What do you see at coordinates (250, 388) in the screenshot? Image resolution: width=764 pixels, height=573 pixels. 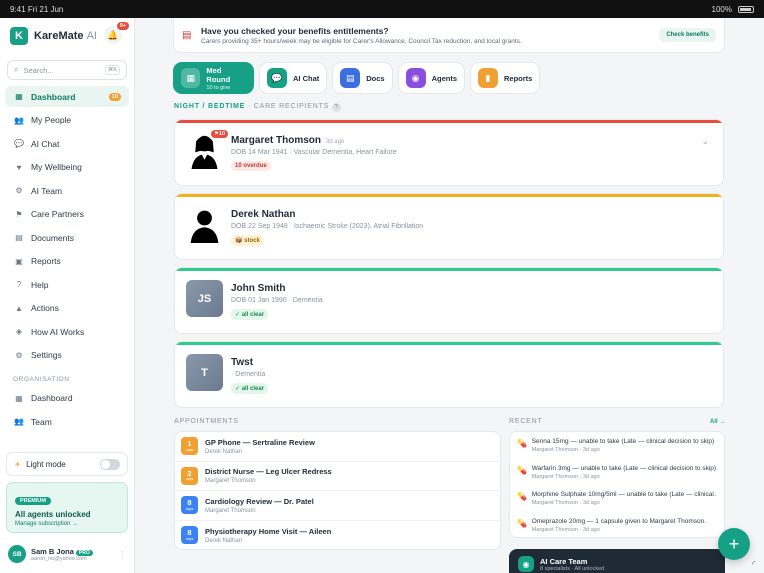 I see `status-badge: ✓ all clear` at bounding box center [250, 388].